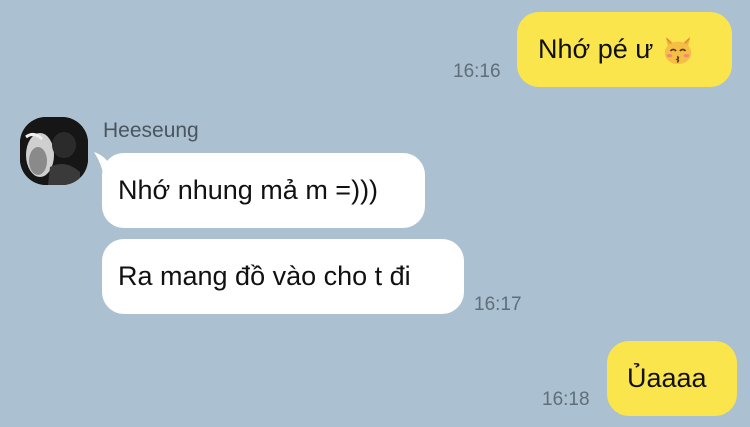  What do you see at coordinates (477, 71) in the screenshot?
I see `message-timestamp: 16:16` at bounding box center [477, 71].